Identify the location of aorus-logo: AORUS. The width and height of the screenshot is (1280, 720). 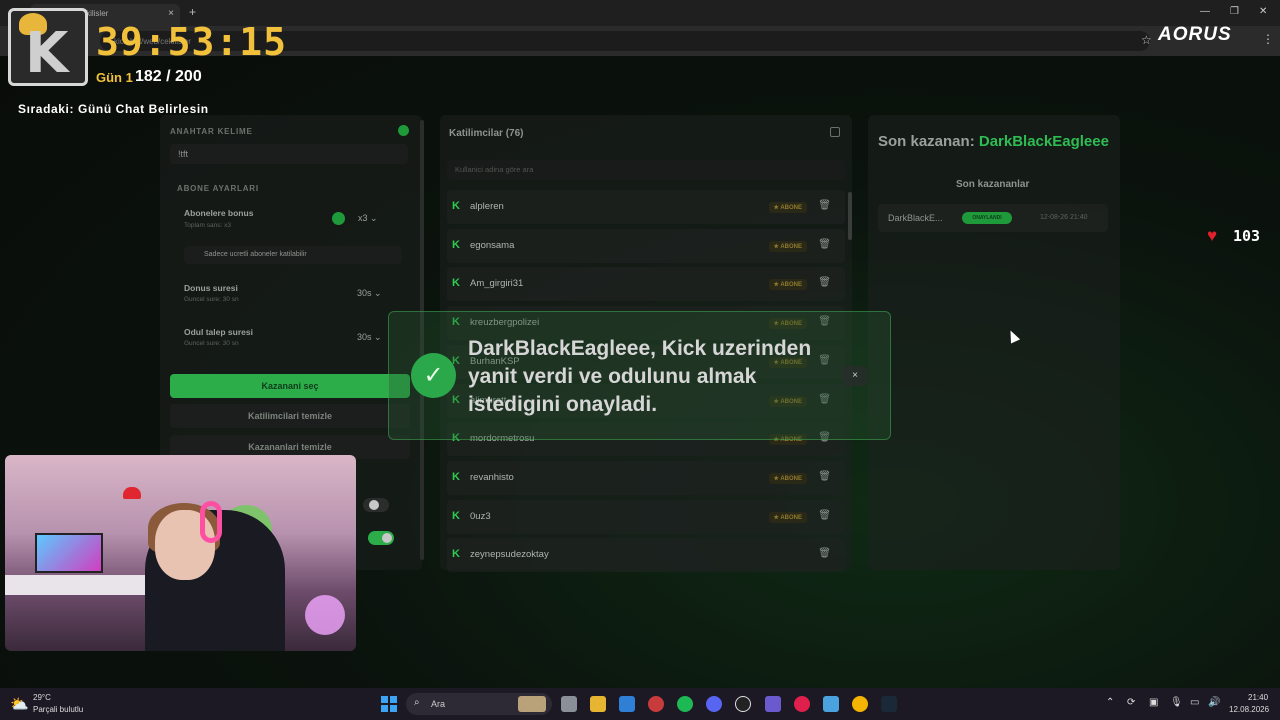
(1195, 34).